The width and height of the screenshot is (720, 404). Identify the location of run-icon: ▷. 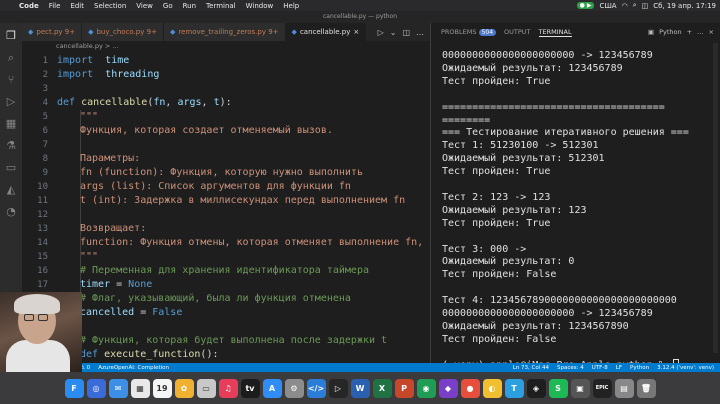
(381, 32).